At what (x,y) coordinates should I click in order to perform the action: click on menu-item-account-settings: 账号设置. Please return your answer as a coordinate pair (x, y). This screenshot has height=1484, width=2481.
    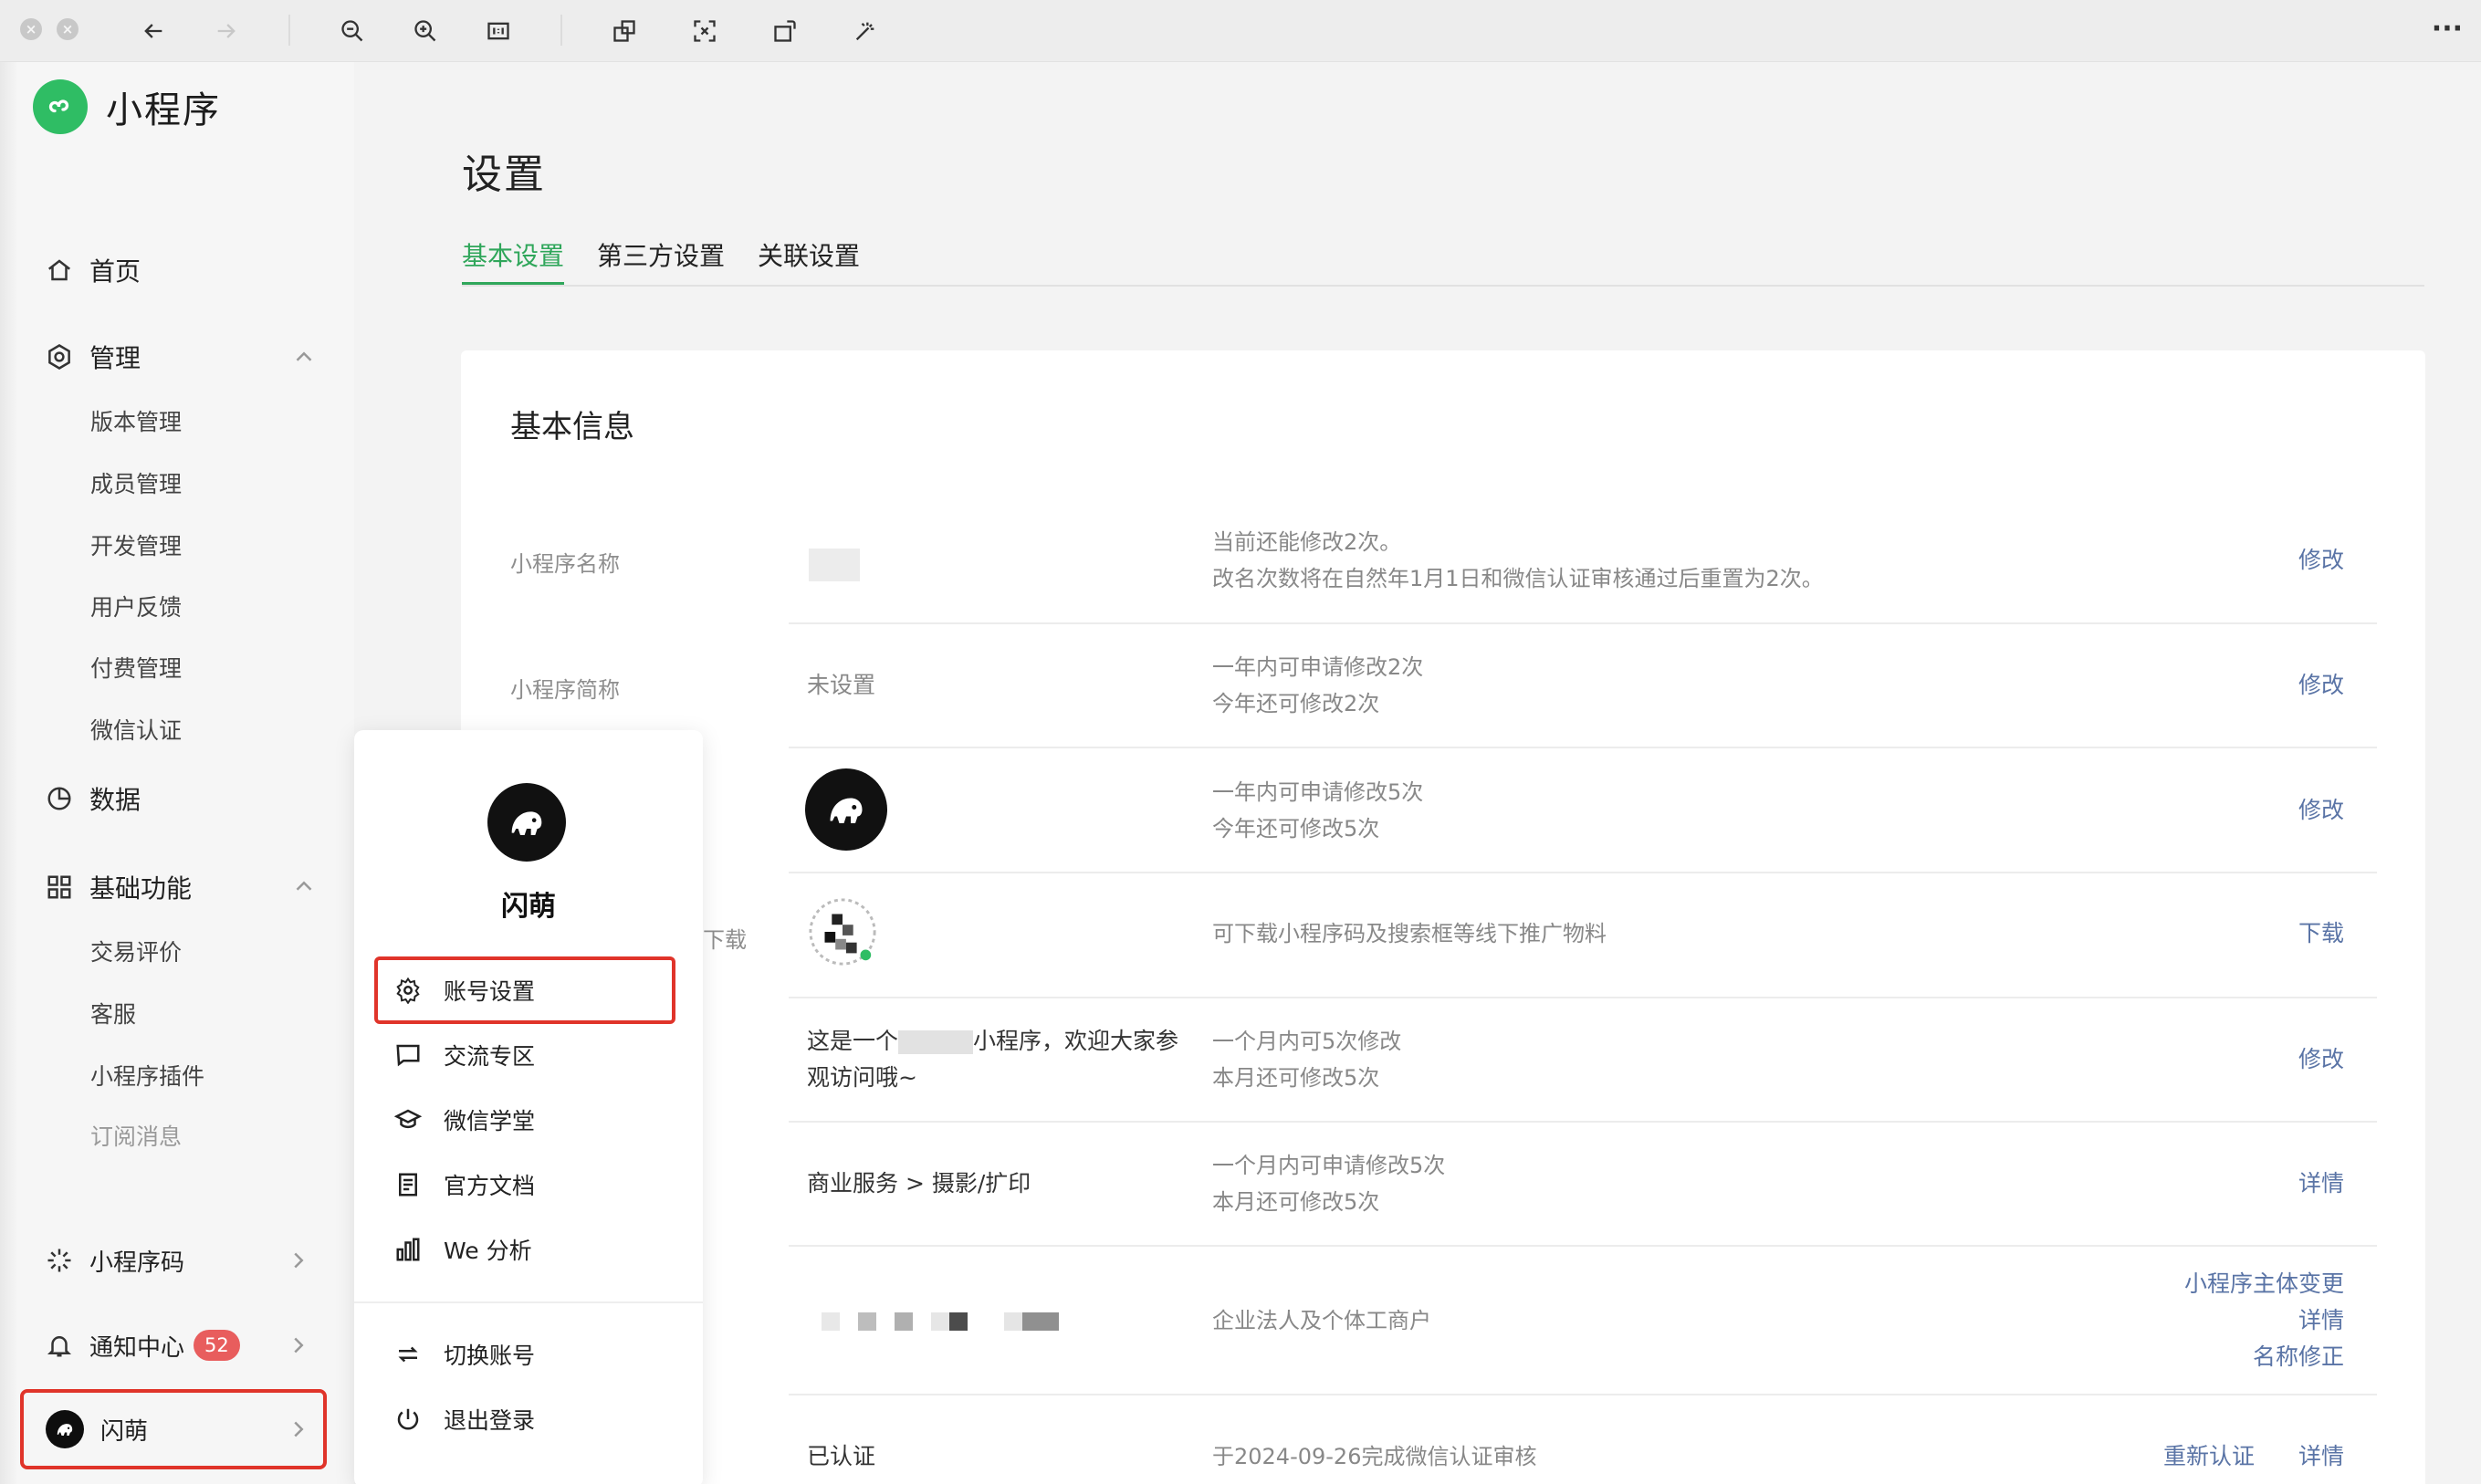
    Looking at the image, I should click on (464, 990).